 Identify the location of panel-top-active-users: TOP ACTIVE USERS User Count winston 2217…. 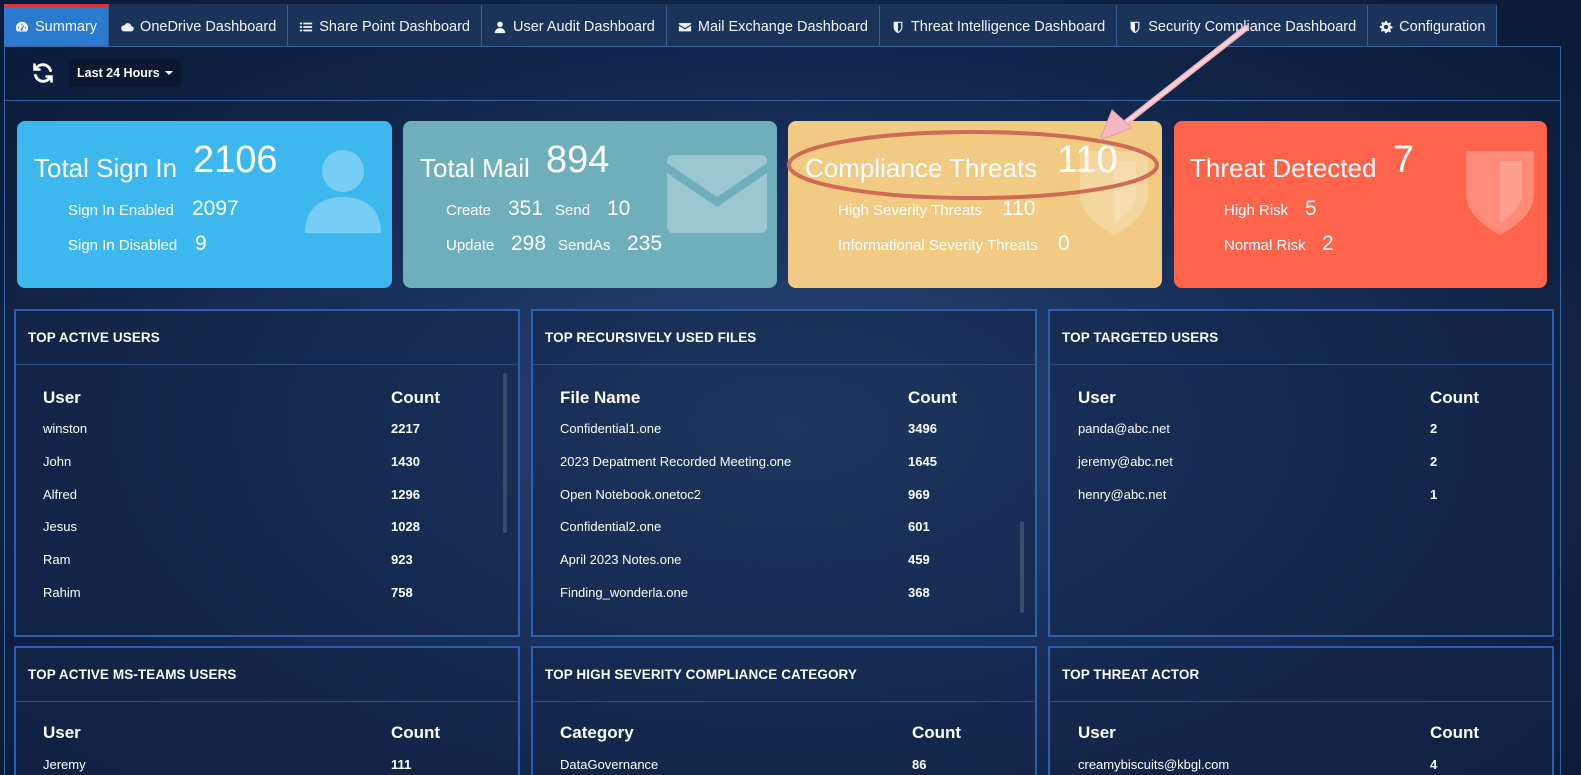
(267, 473).